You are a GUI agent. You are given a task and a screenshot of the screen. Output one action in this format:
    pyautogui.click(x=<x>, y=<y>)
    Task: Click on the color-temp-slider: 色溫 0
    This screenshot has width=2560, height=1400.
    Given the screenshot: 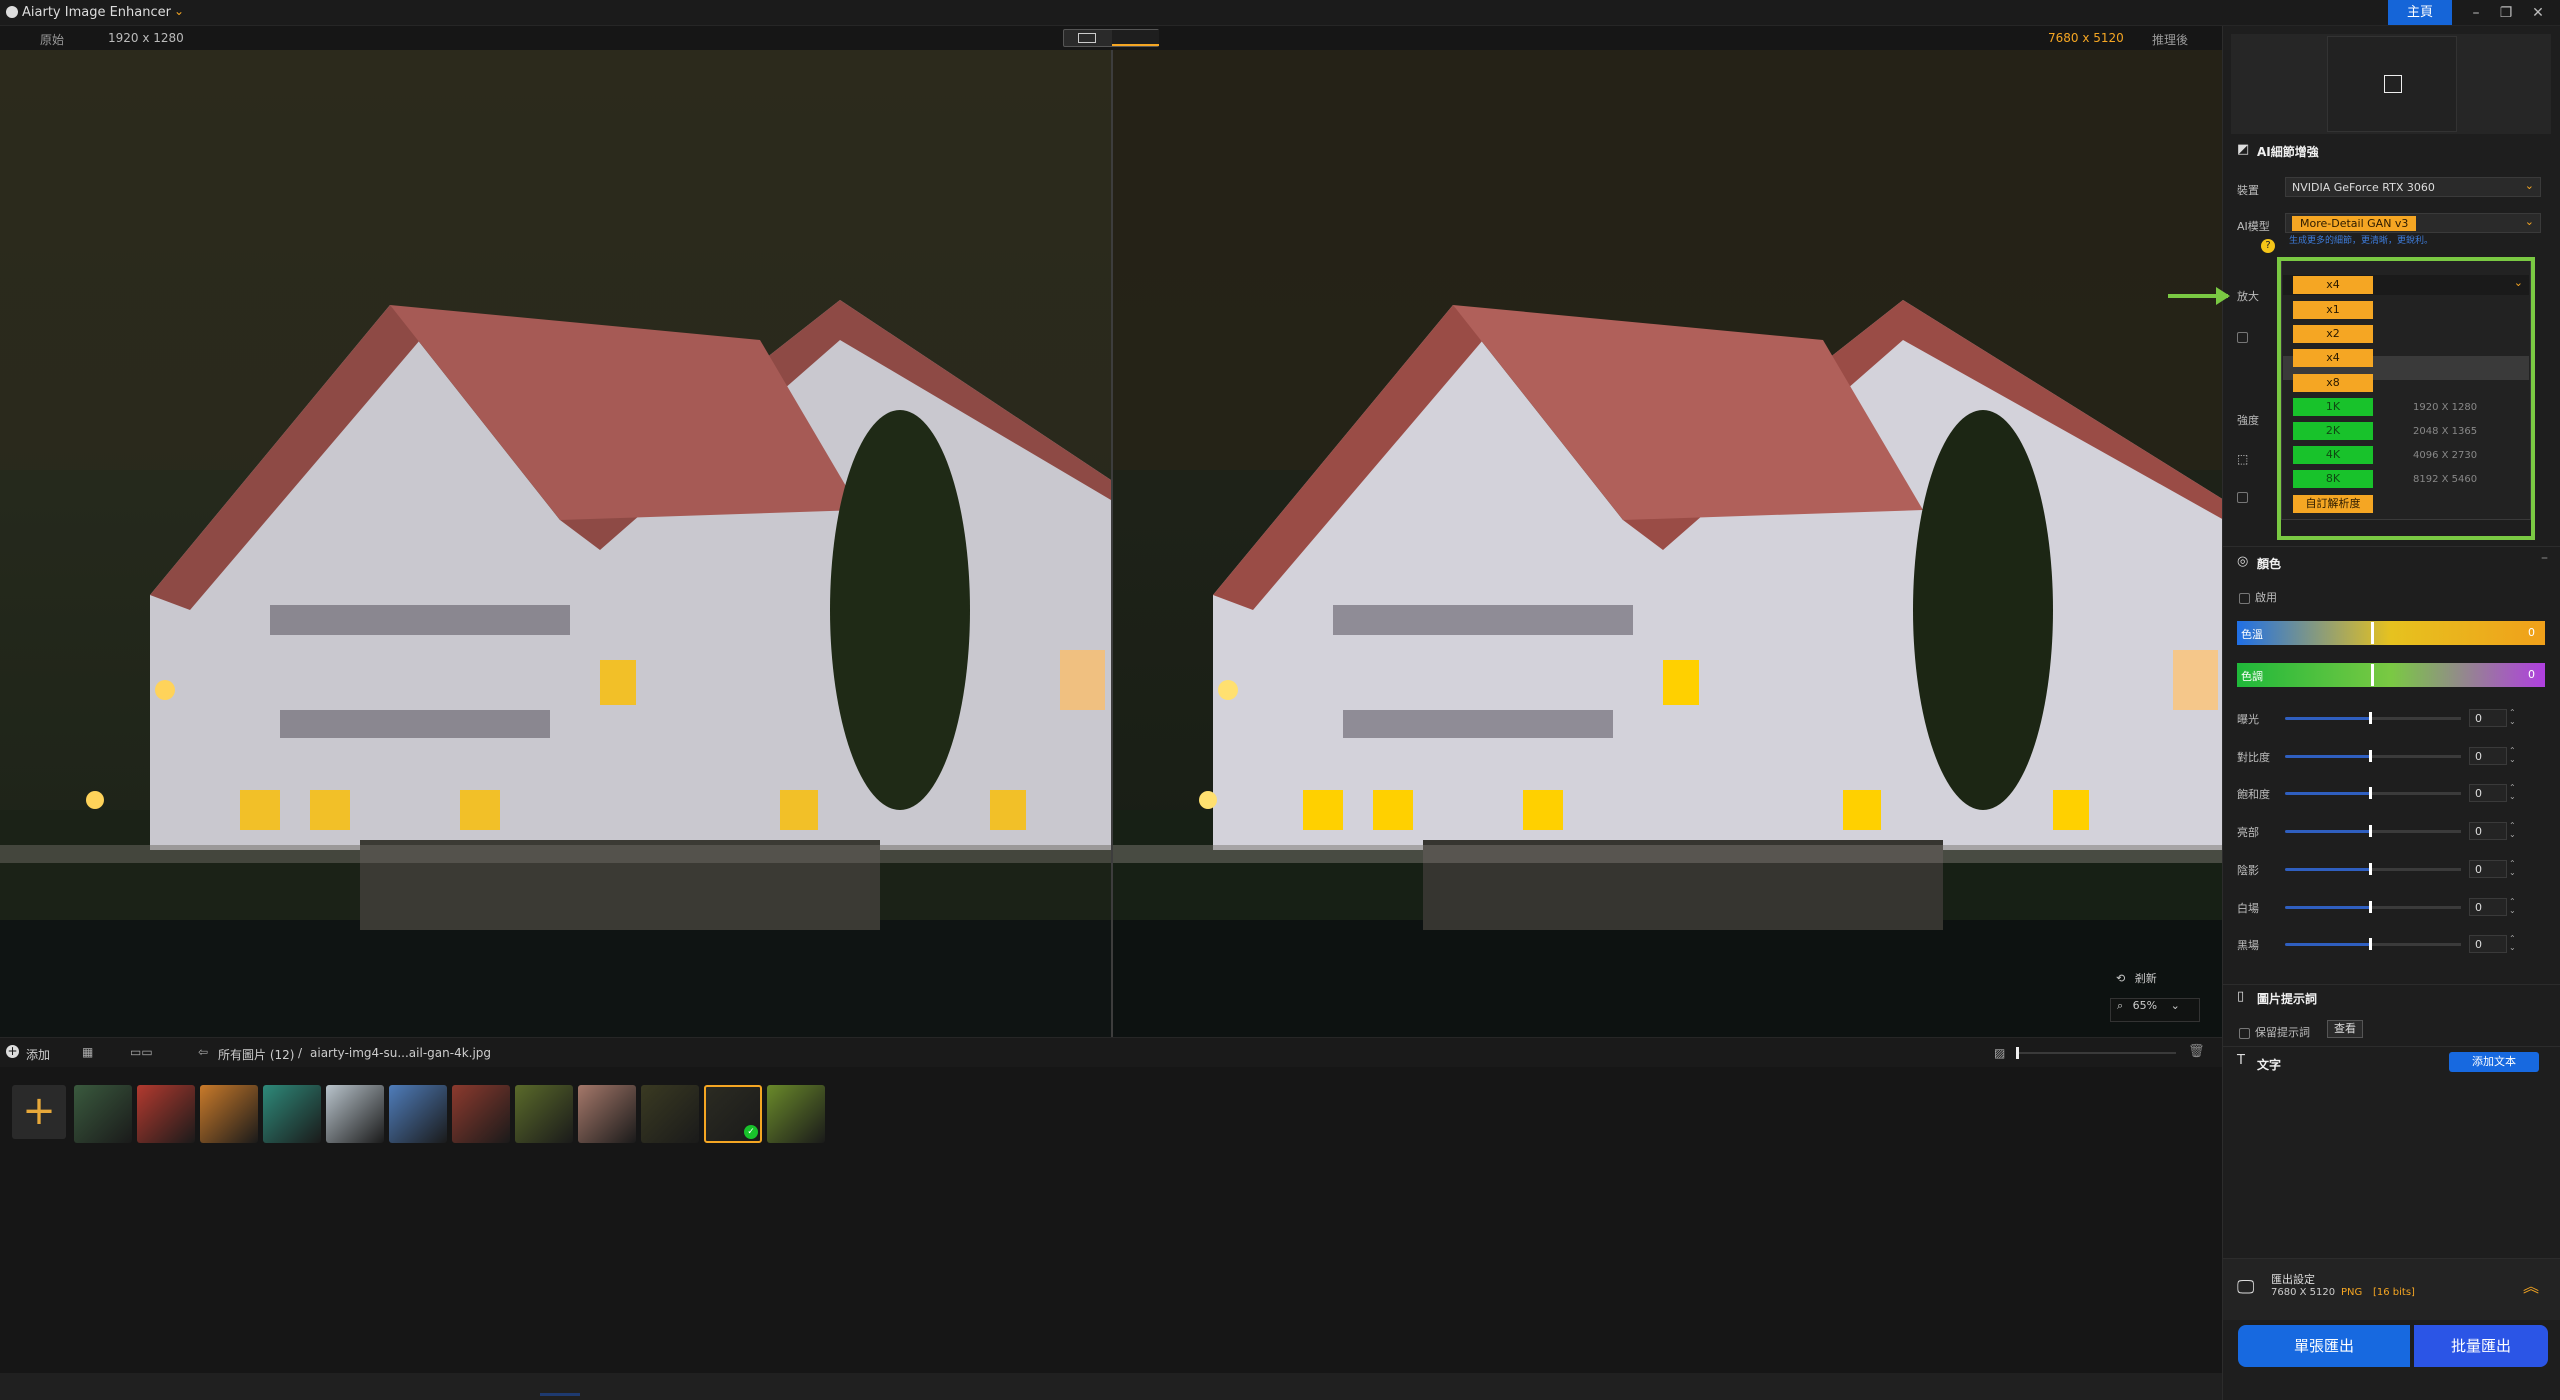 What is the action you would take?
    pyautogui.click(x=2391, y=633)
    